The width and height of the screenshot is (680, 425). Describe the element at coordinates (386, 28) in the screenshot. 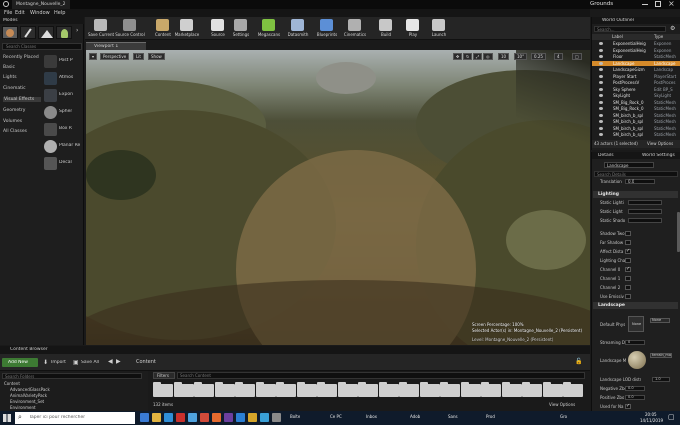

I see `build-button: Build` at that location.